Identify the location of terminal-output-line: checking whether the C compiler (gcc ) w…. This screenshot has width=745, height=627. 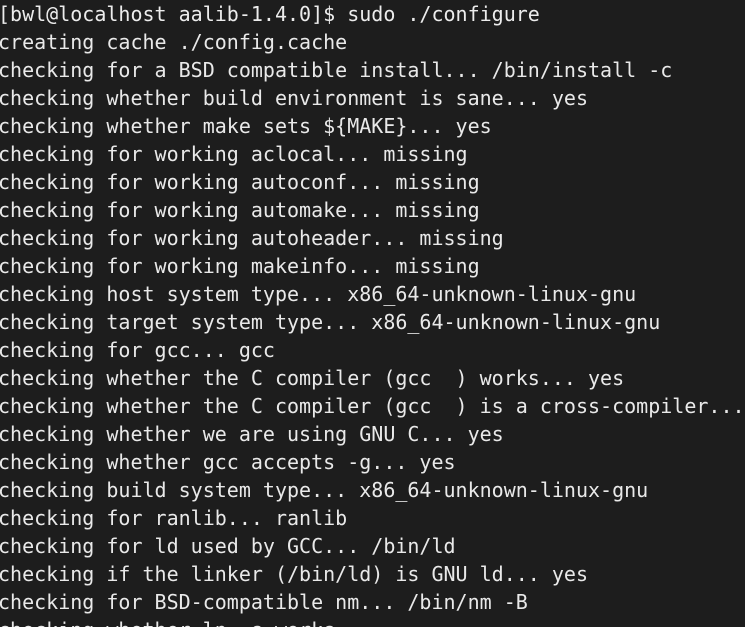
(312, 378).